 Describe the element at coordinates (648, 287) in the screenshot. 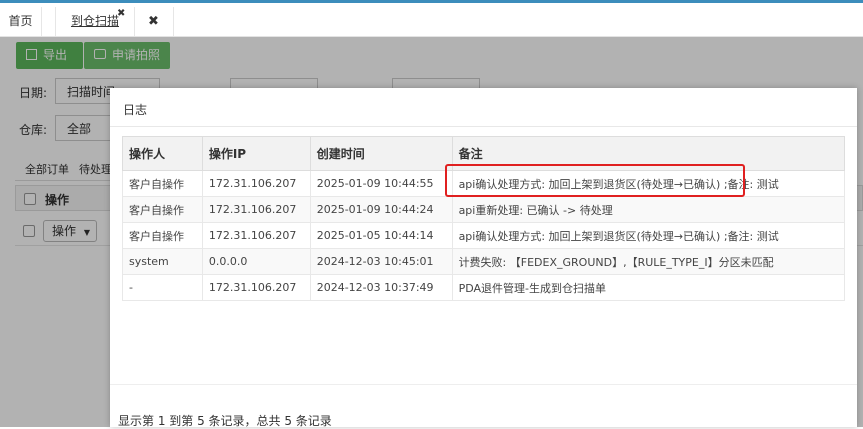

I see `cell-note: PDA退件管理-生成到仓扫描单` at that location.